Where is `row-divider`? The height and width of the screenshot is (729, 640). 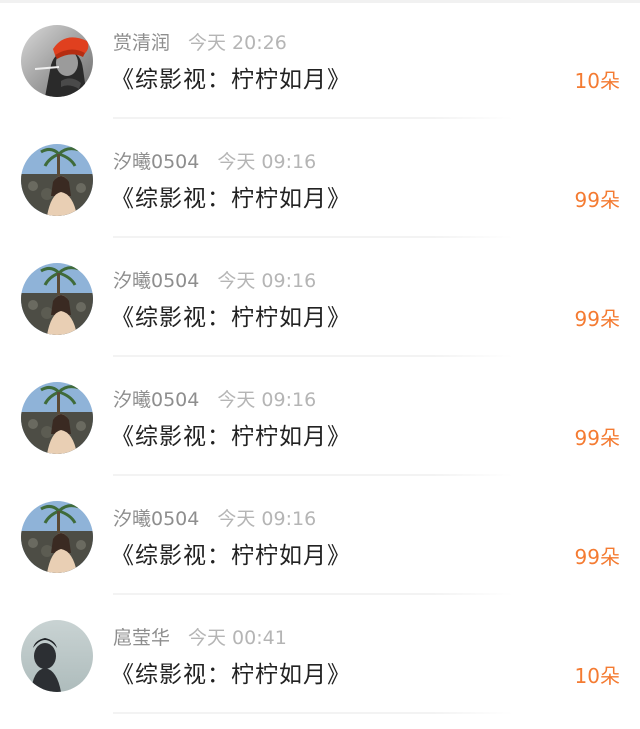 row-divider is located at coordinates (313, 713).